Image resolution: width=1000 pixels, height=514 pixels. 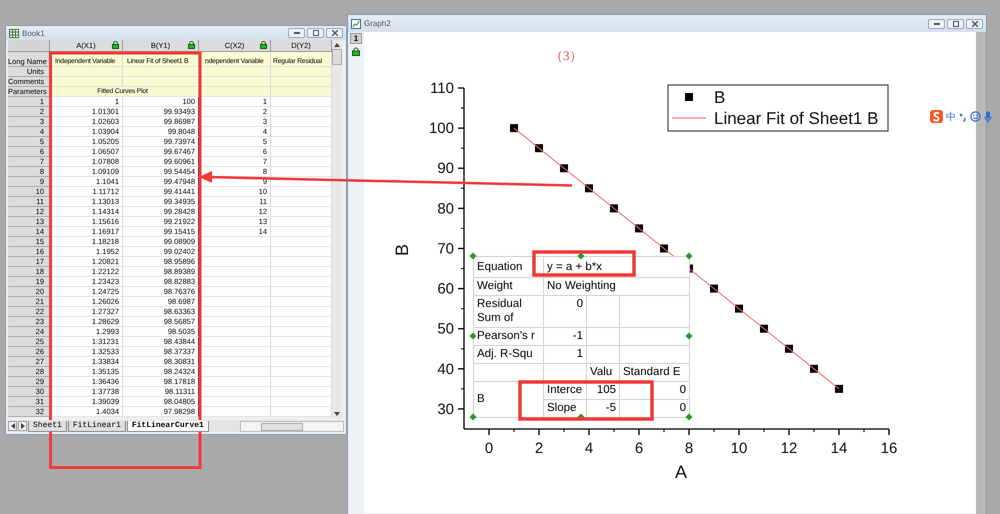 What do you see at coordinates (509, 267) in the screenshot?
I see `table-cell: Equation` at bounding box center [509, 267].